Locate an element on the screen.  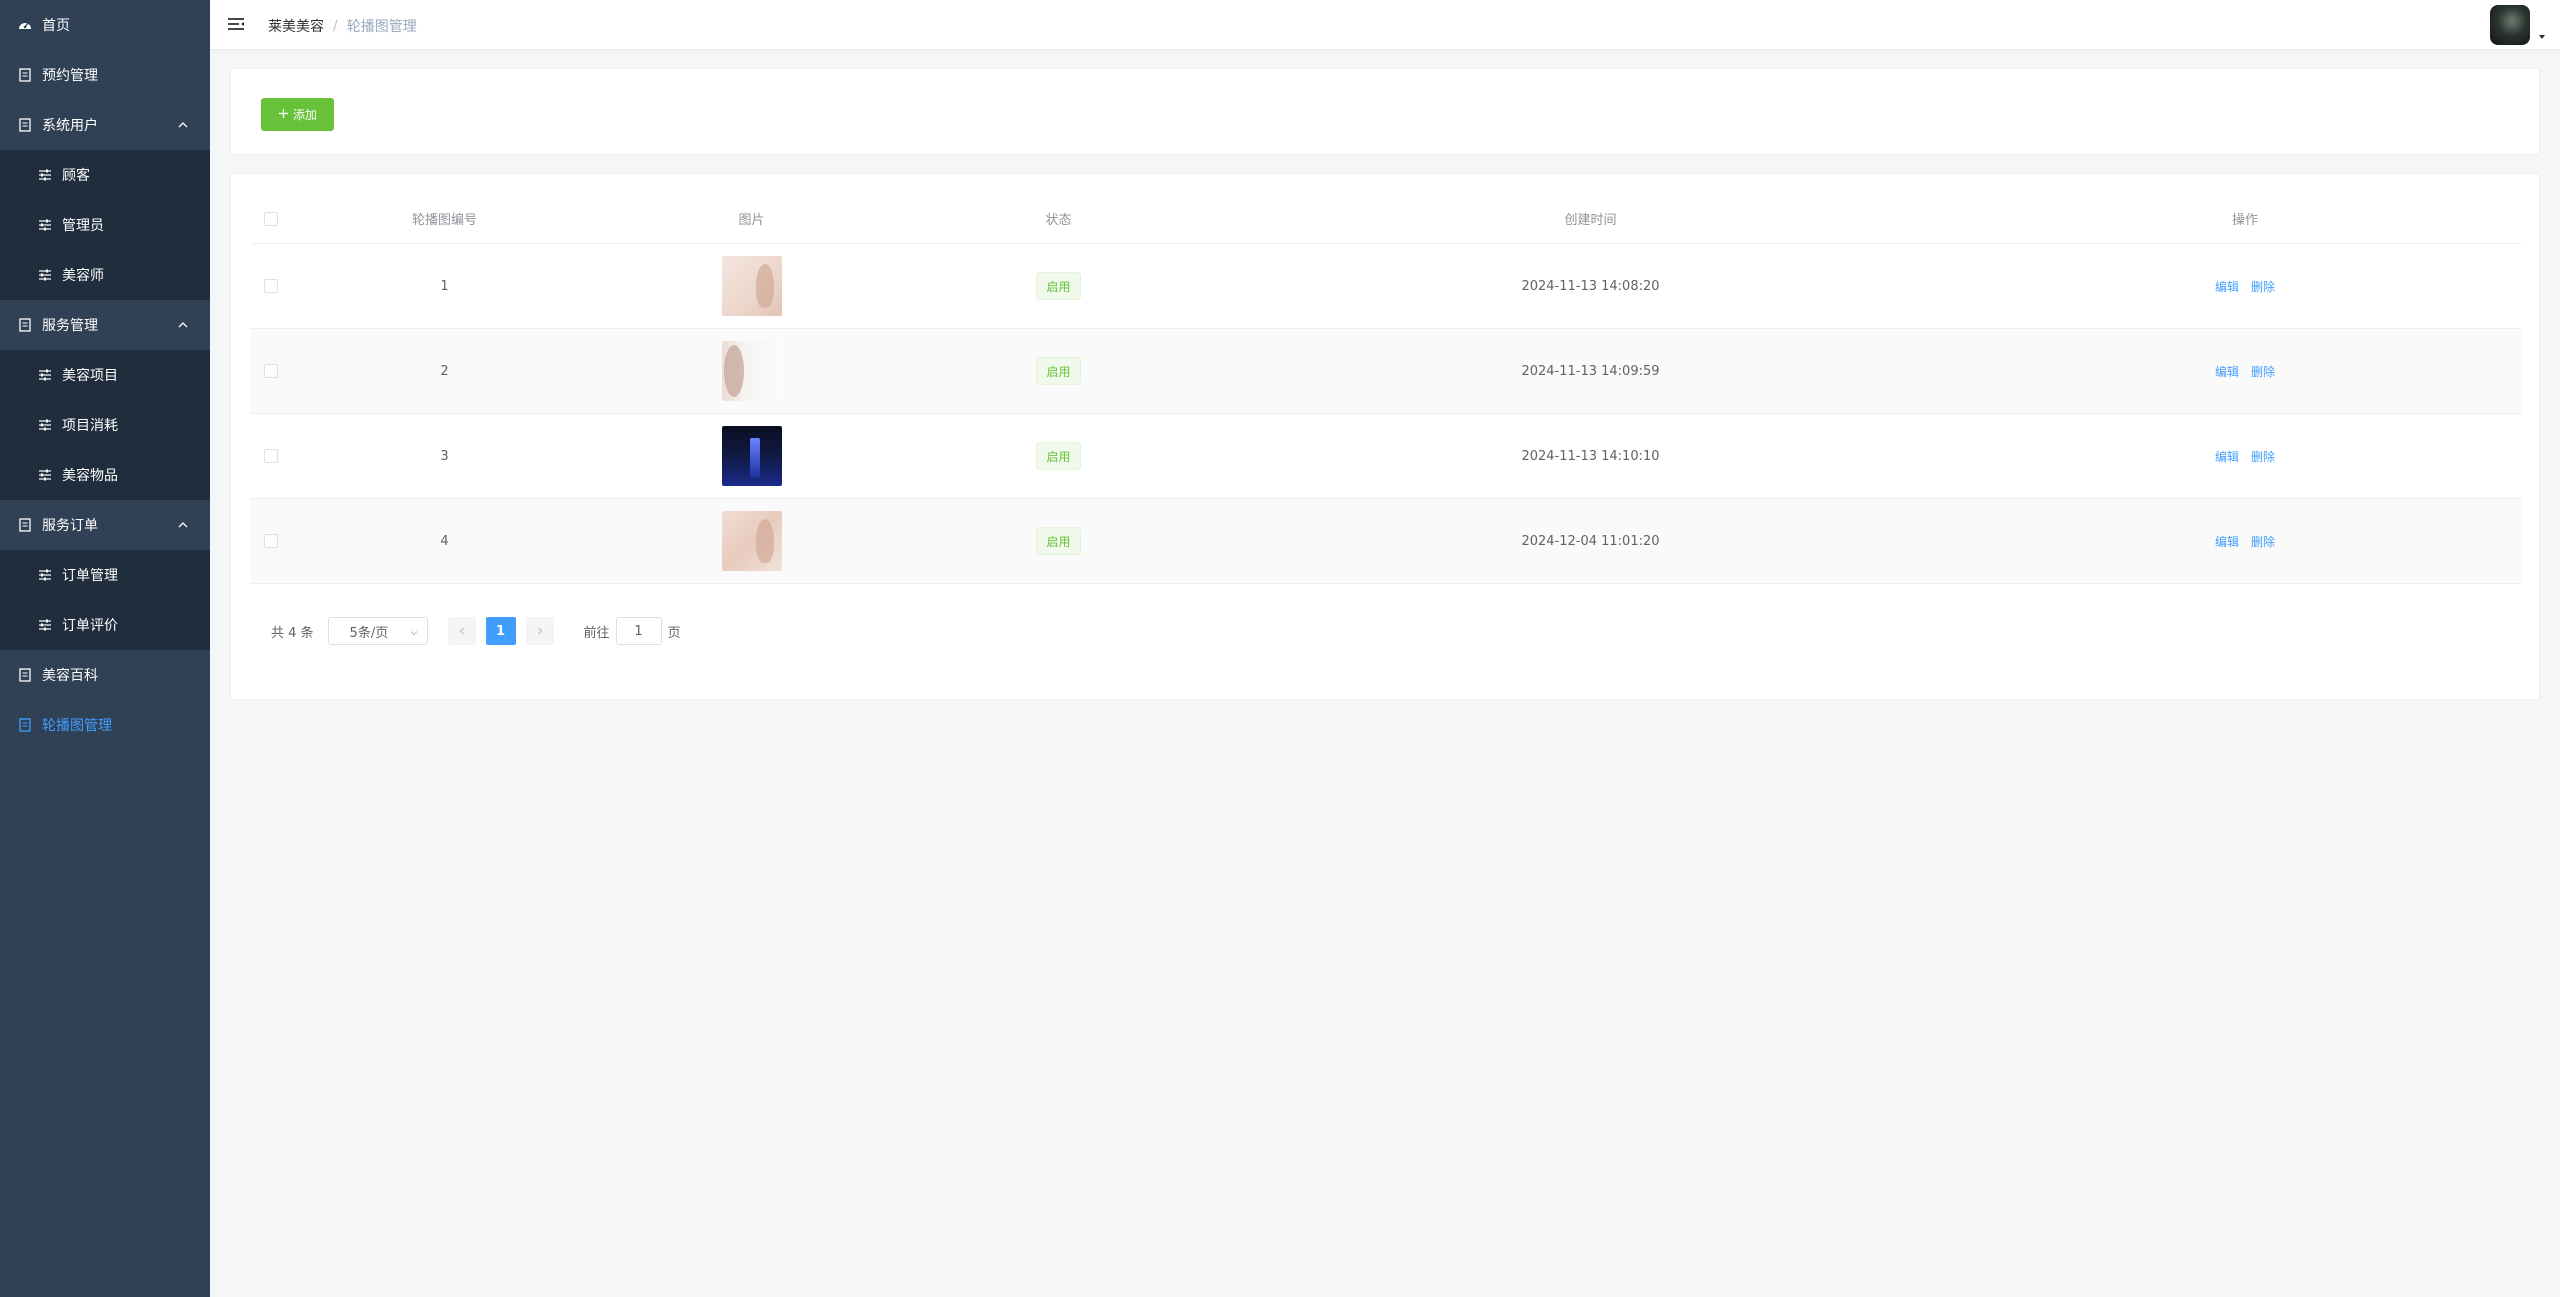
hamburger-icon is located at coordinates (236, 24).